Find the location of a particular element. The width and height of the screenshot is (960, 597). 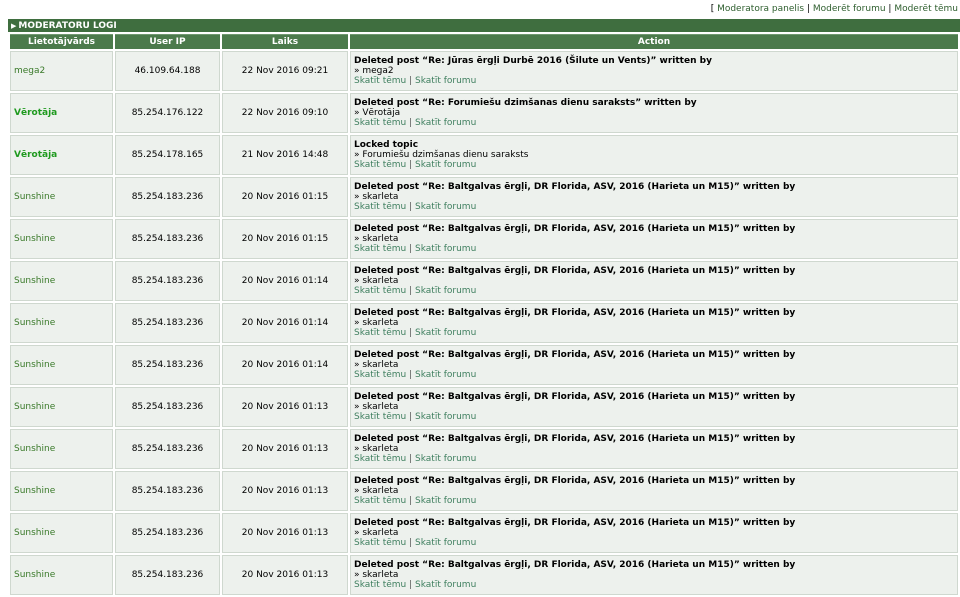

row-time: 21 Nov 2016 14:48 is located at coordinates (285, 155).